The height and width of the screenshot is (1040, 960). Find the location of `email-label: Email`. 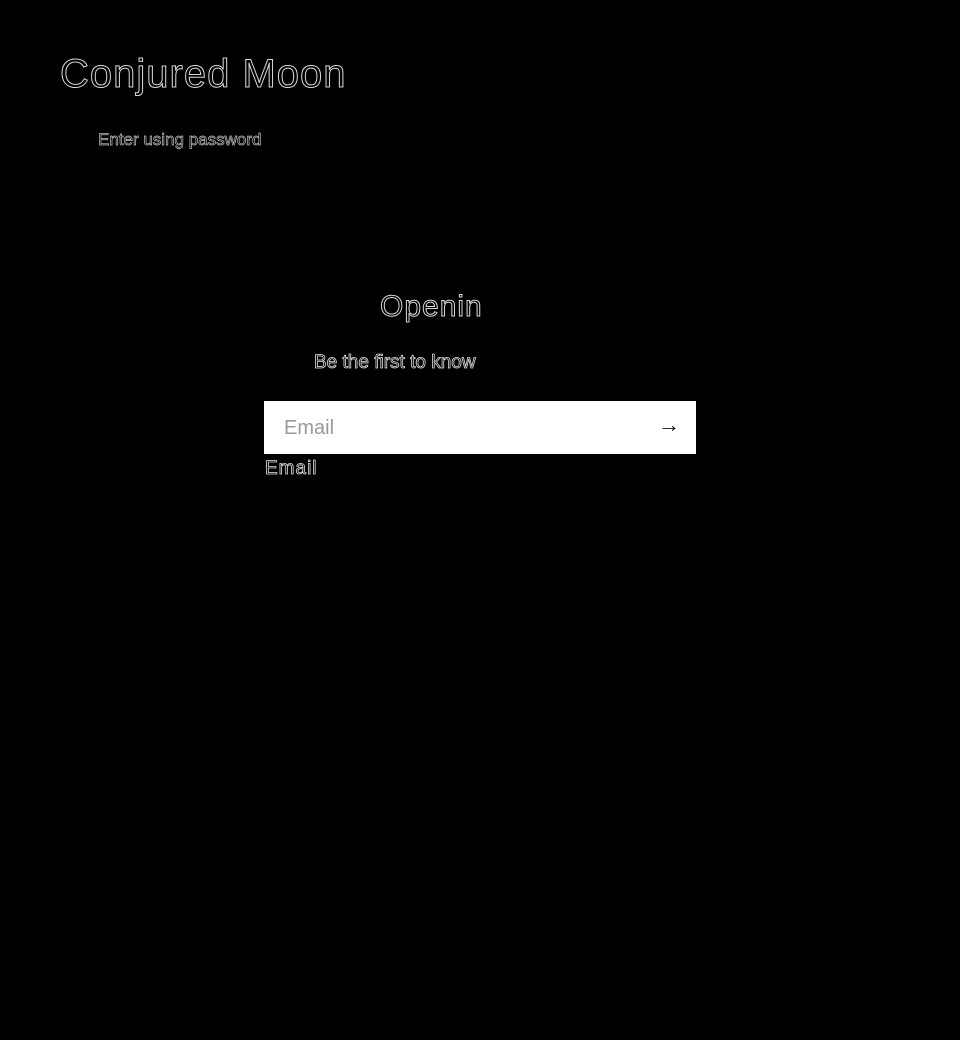

email-label: Email is located at coordinates (291, 469).